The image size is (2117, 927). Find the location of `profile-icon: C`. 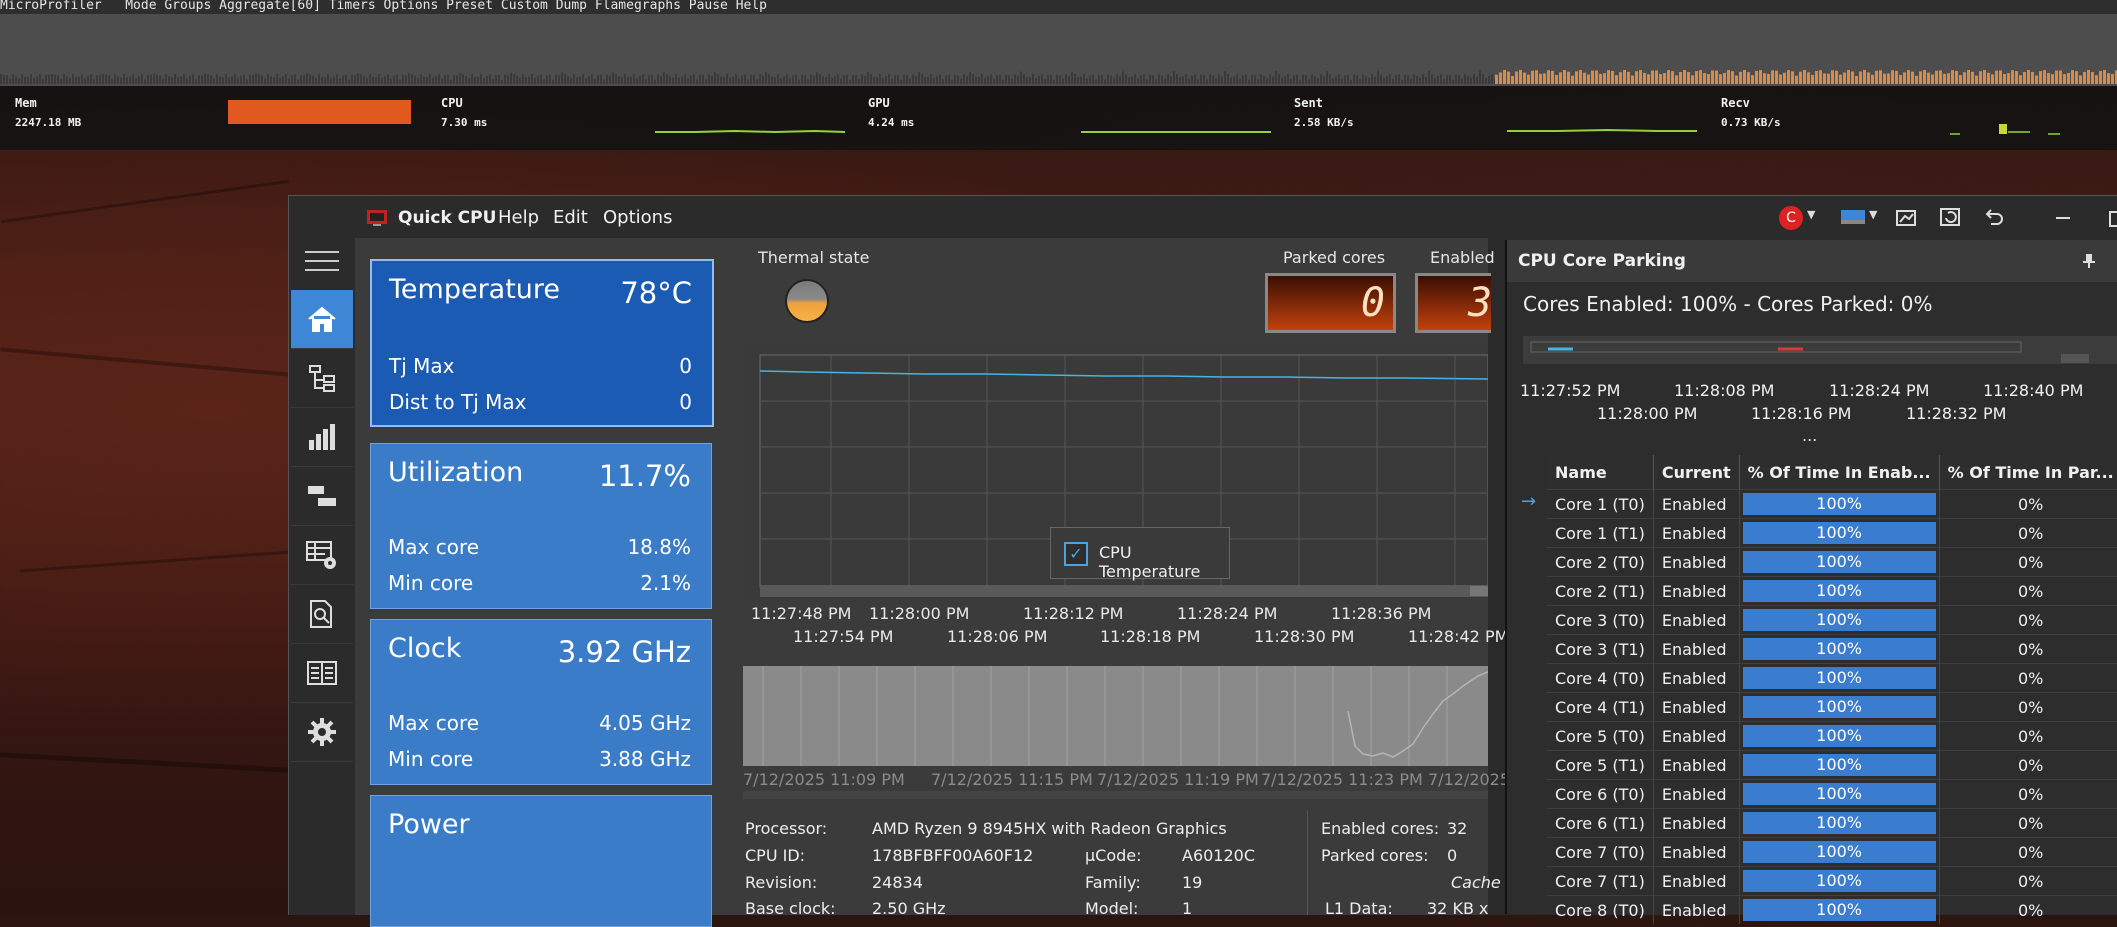

profile-icon: C is located at coordinates (1791, 218).